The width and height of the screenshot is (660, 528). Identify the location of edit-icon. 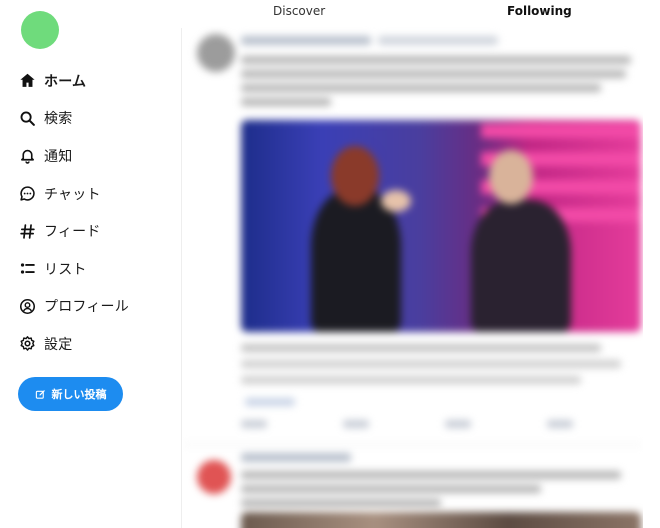
(40, 394).